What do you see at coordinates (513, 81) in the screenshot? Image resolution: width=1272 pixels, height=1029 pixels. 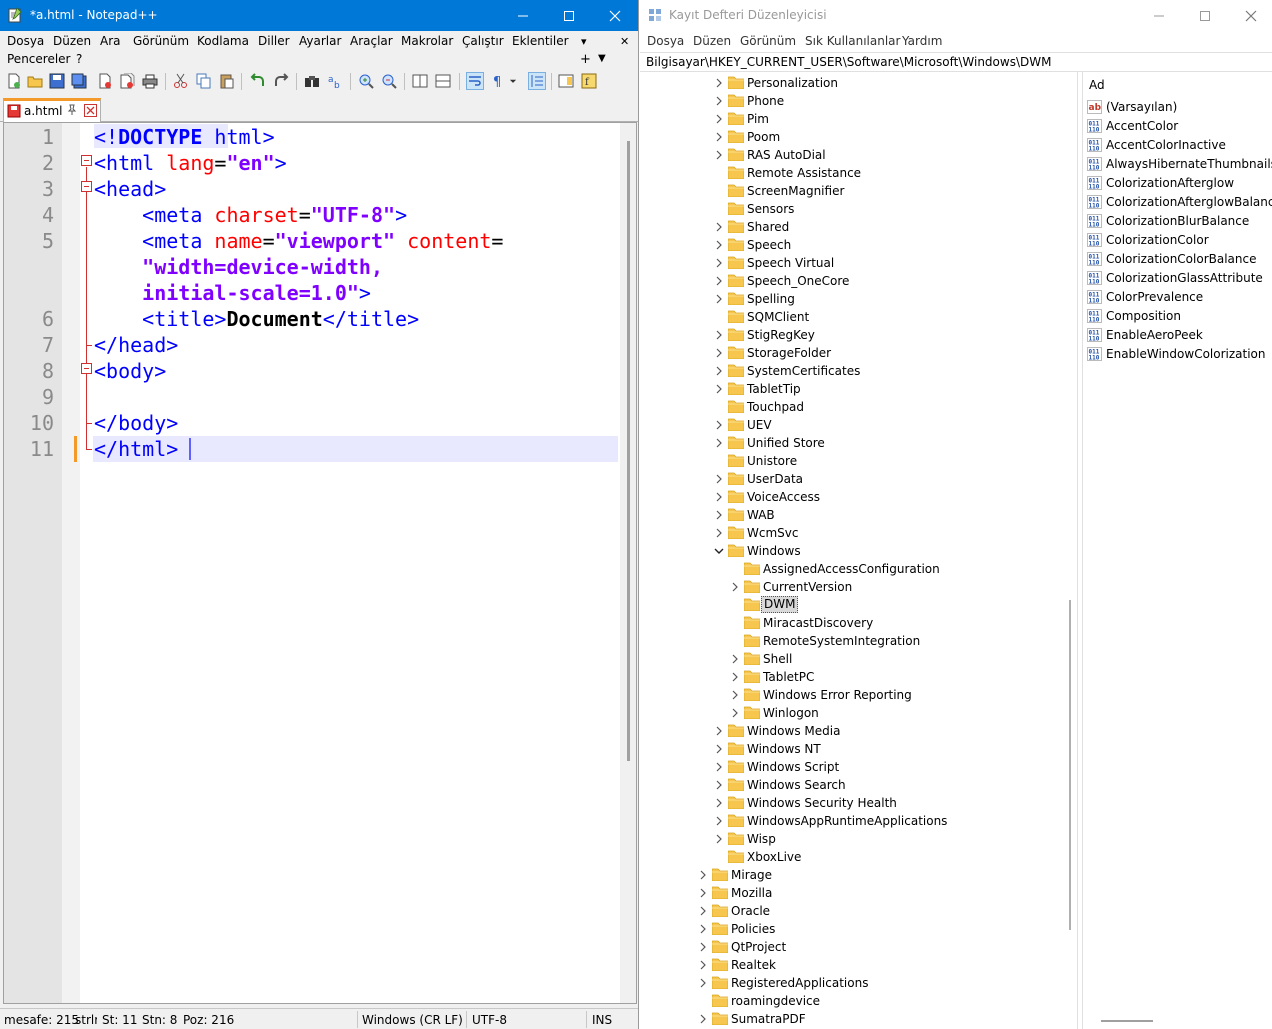 I see `show-chars-dropdown` at bounding box center [513, 81].